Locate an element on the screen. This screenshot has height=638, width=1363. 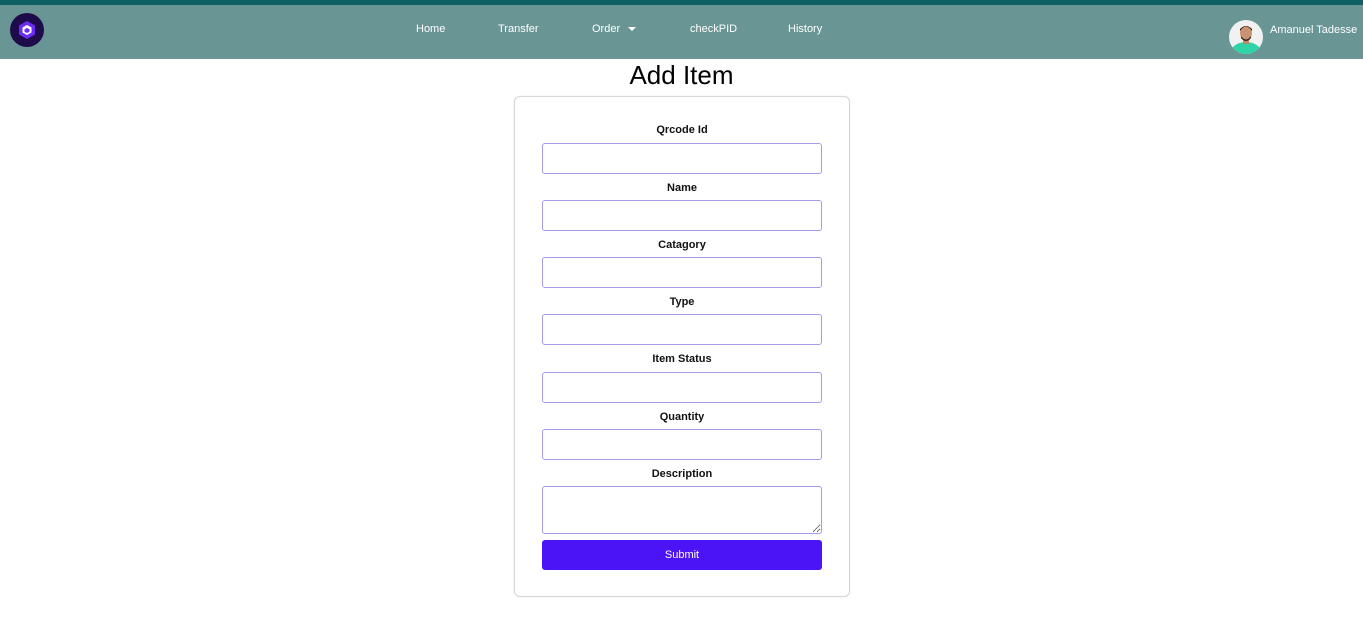
nav-link-transfer: Transfer is located at coordinates (518, 29).